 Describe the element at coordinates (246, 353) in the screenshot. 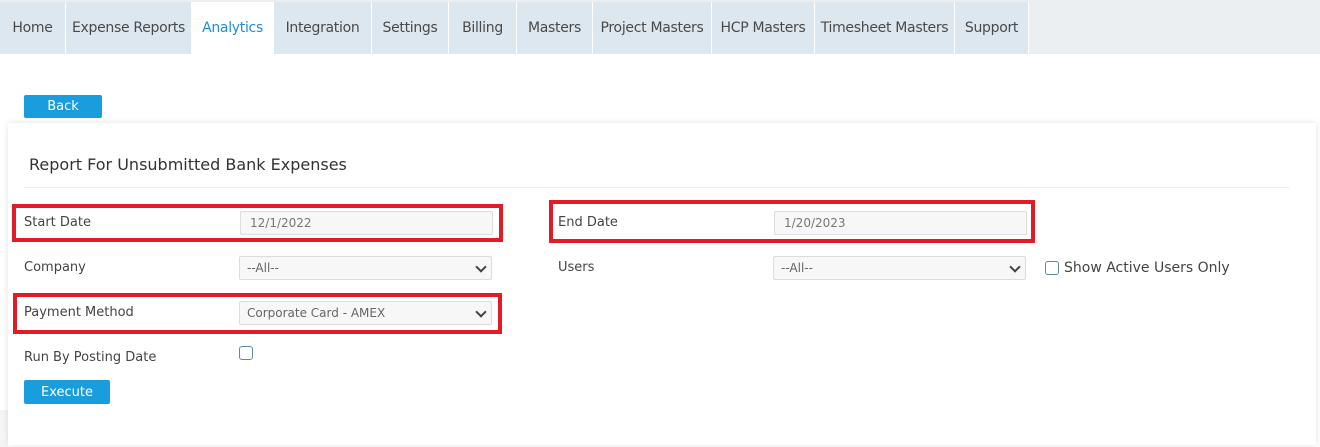

I see `run-by-posting-date-checkbox` at that location.